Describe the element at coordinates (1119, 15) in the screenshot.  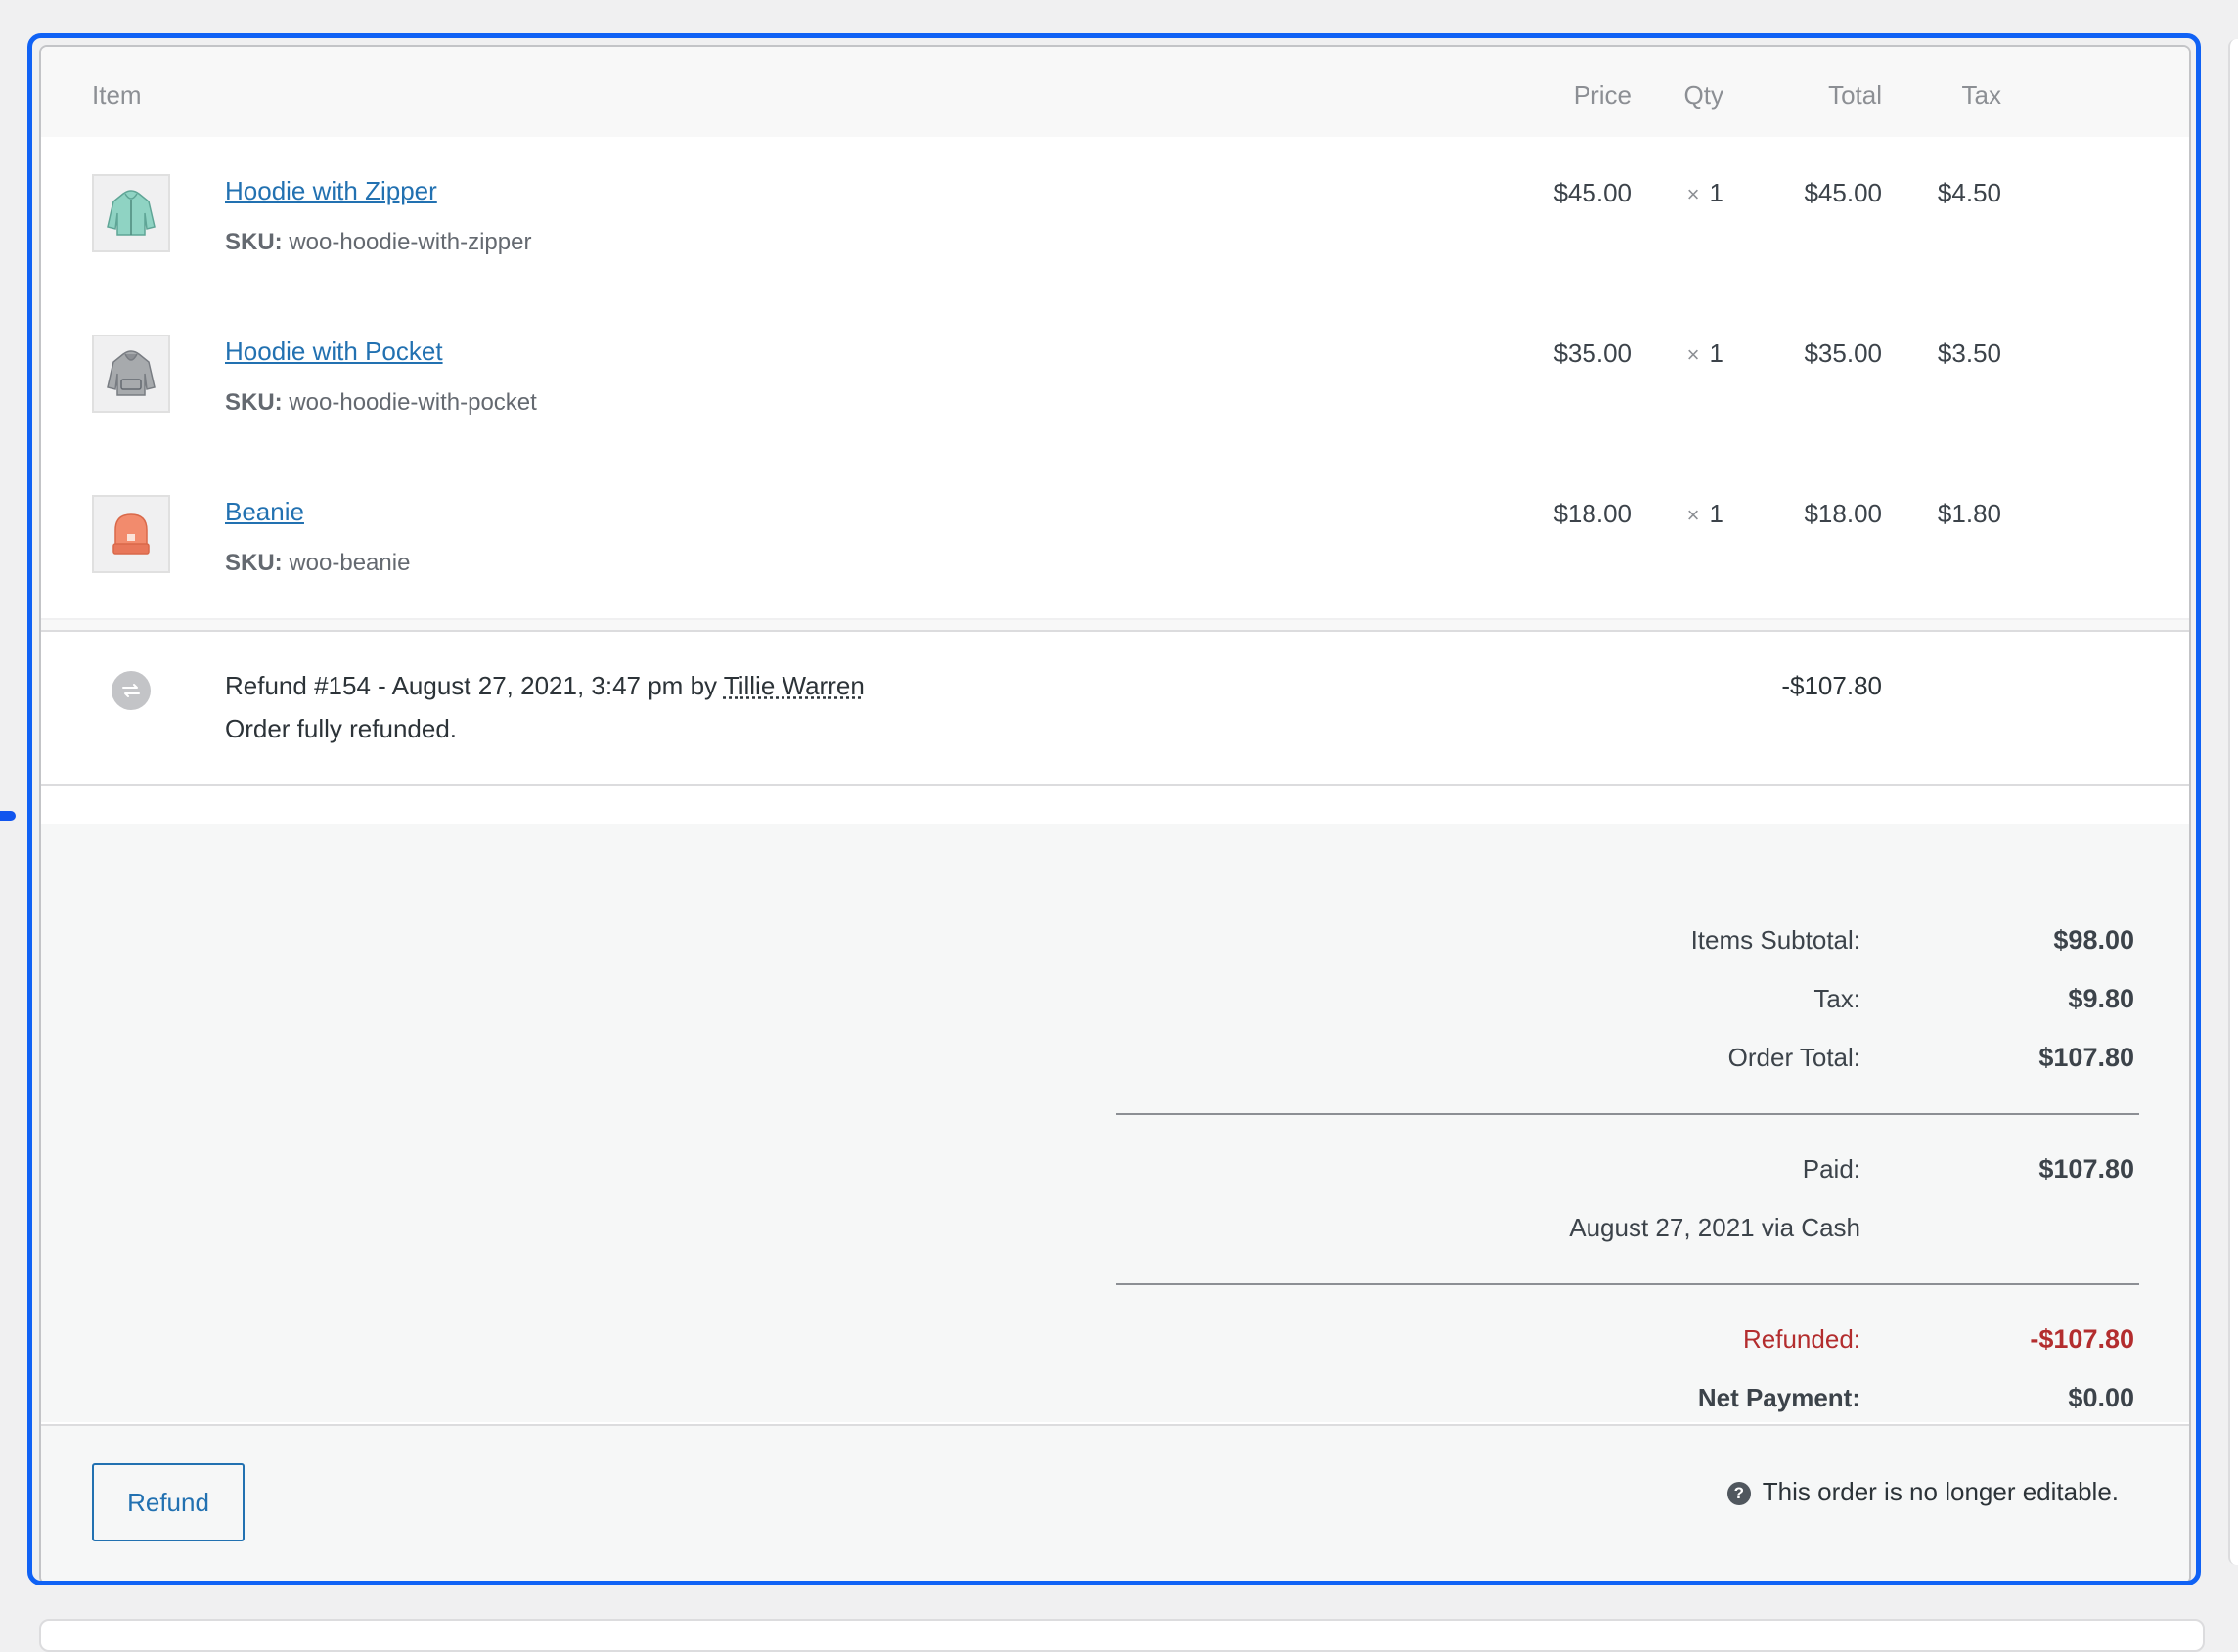
I see `page-top-strip` at that location.